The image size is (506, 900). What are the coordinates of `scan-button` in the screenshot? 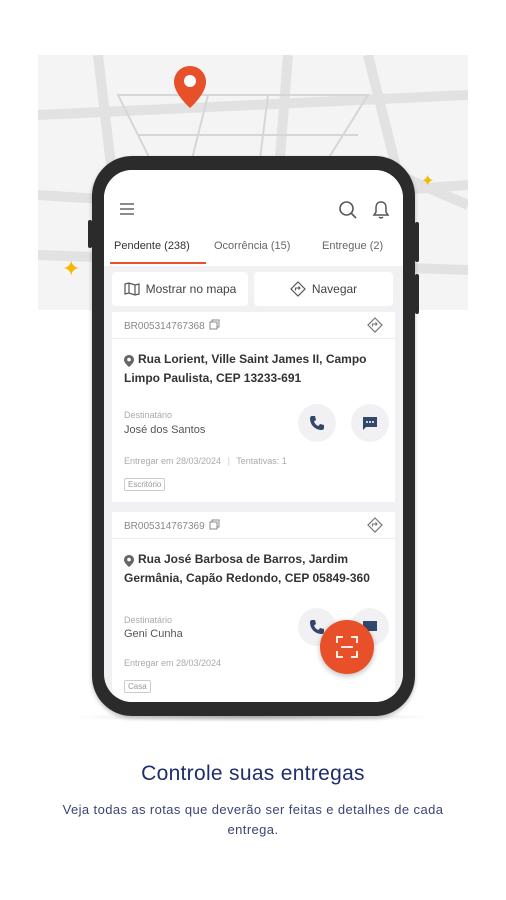 It's located at (347, 647).